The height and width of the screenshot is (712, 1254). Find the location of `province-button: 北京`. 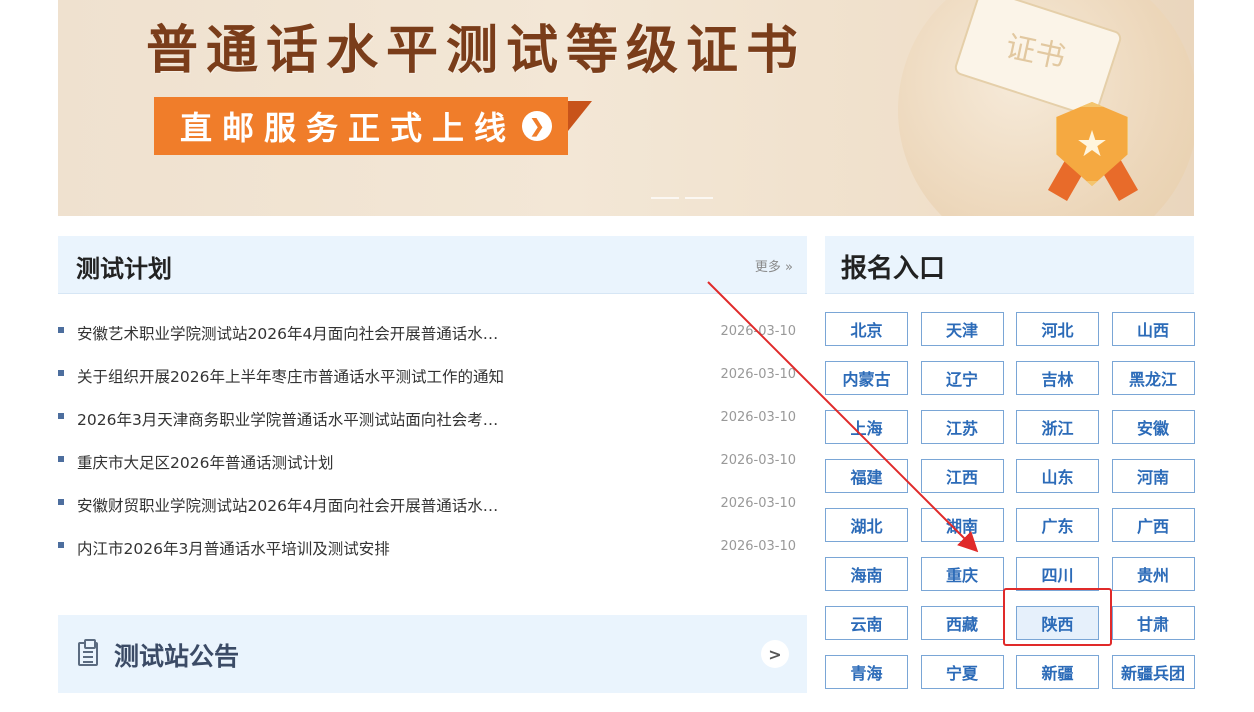

province-button: 北京 is located at coordinates (866, 329).